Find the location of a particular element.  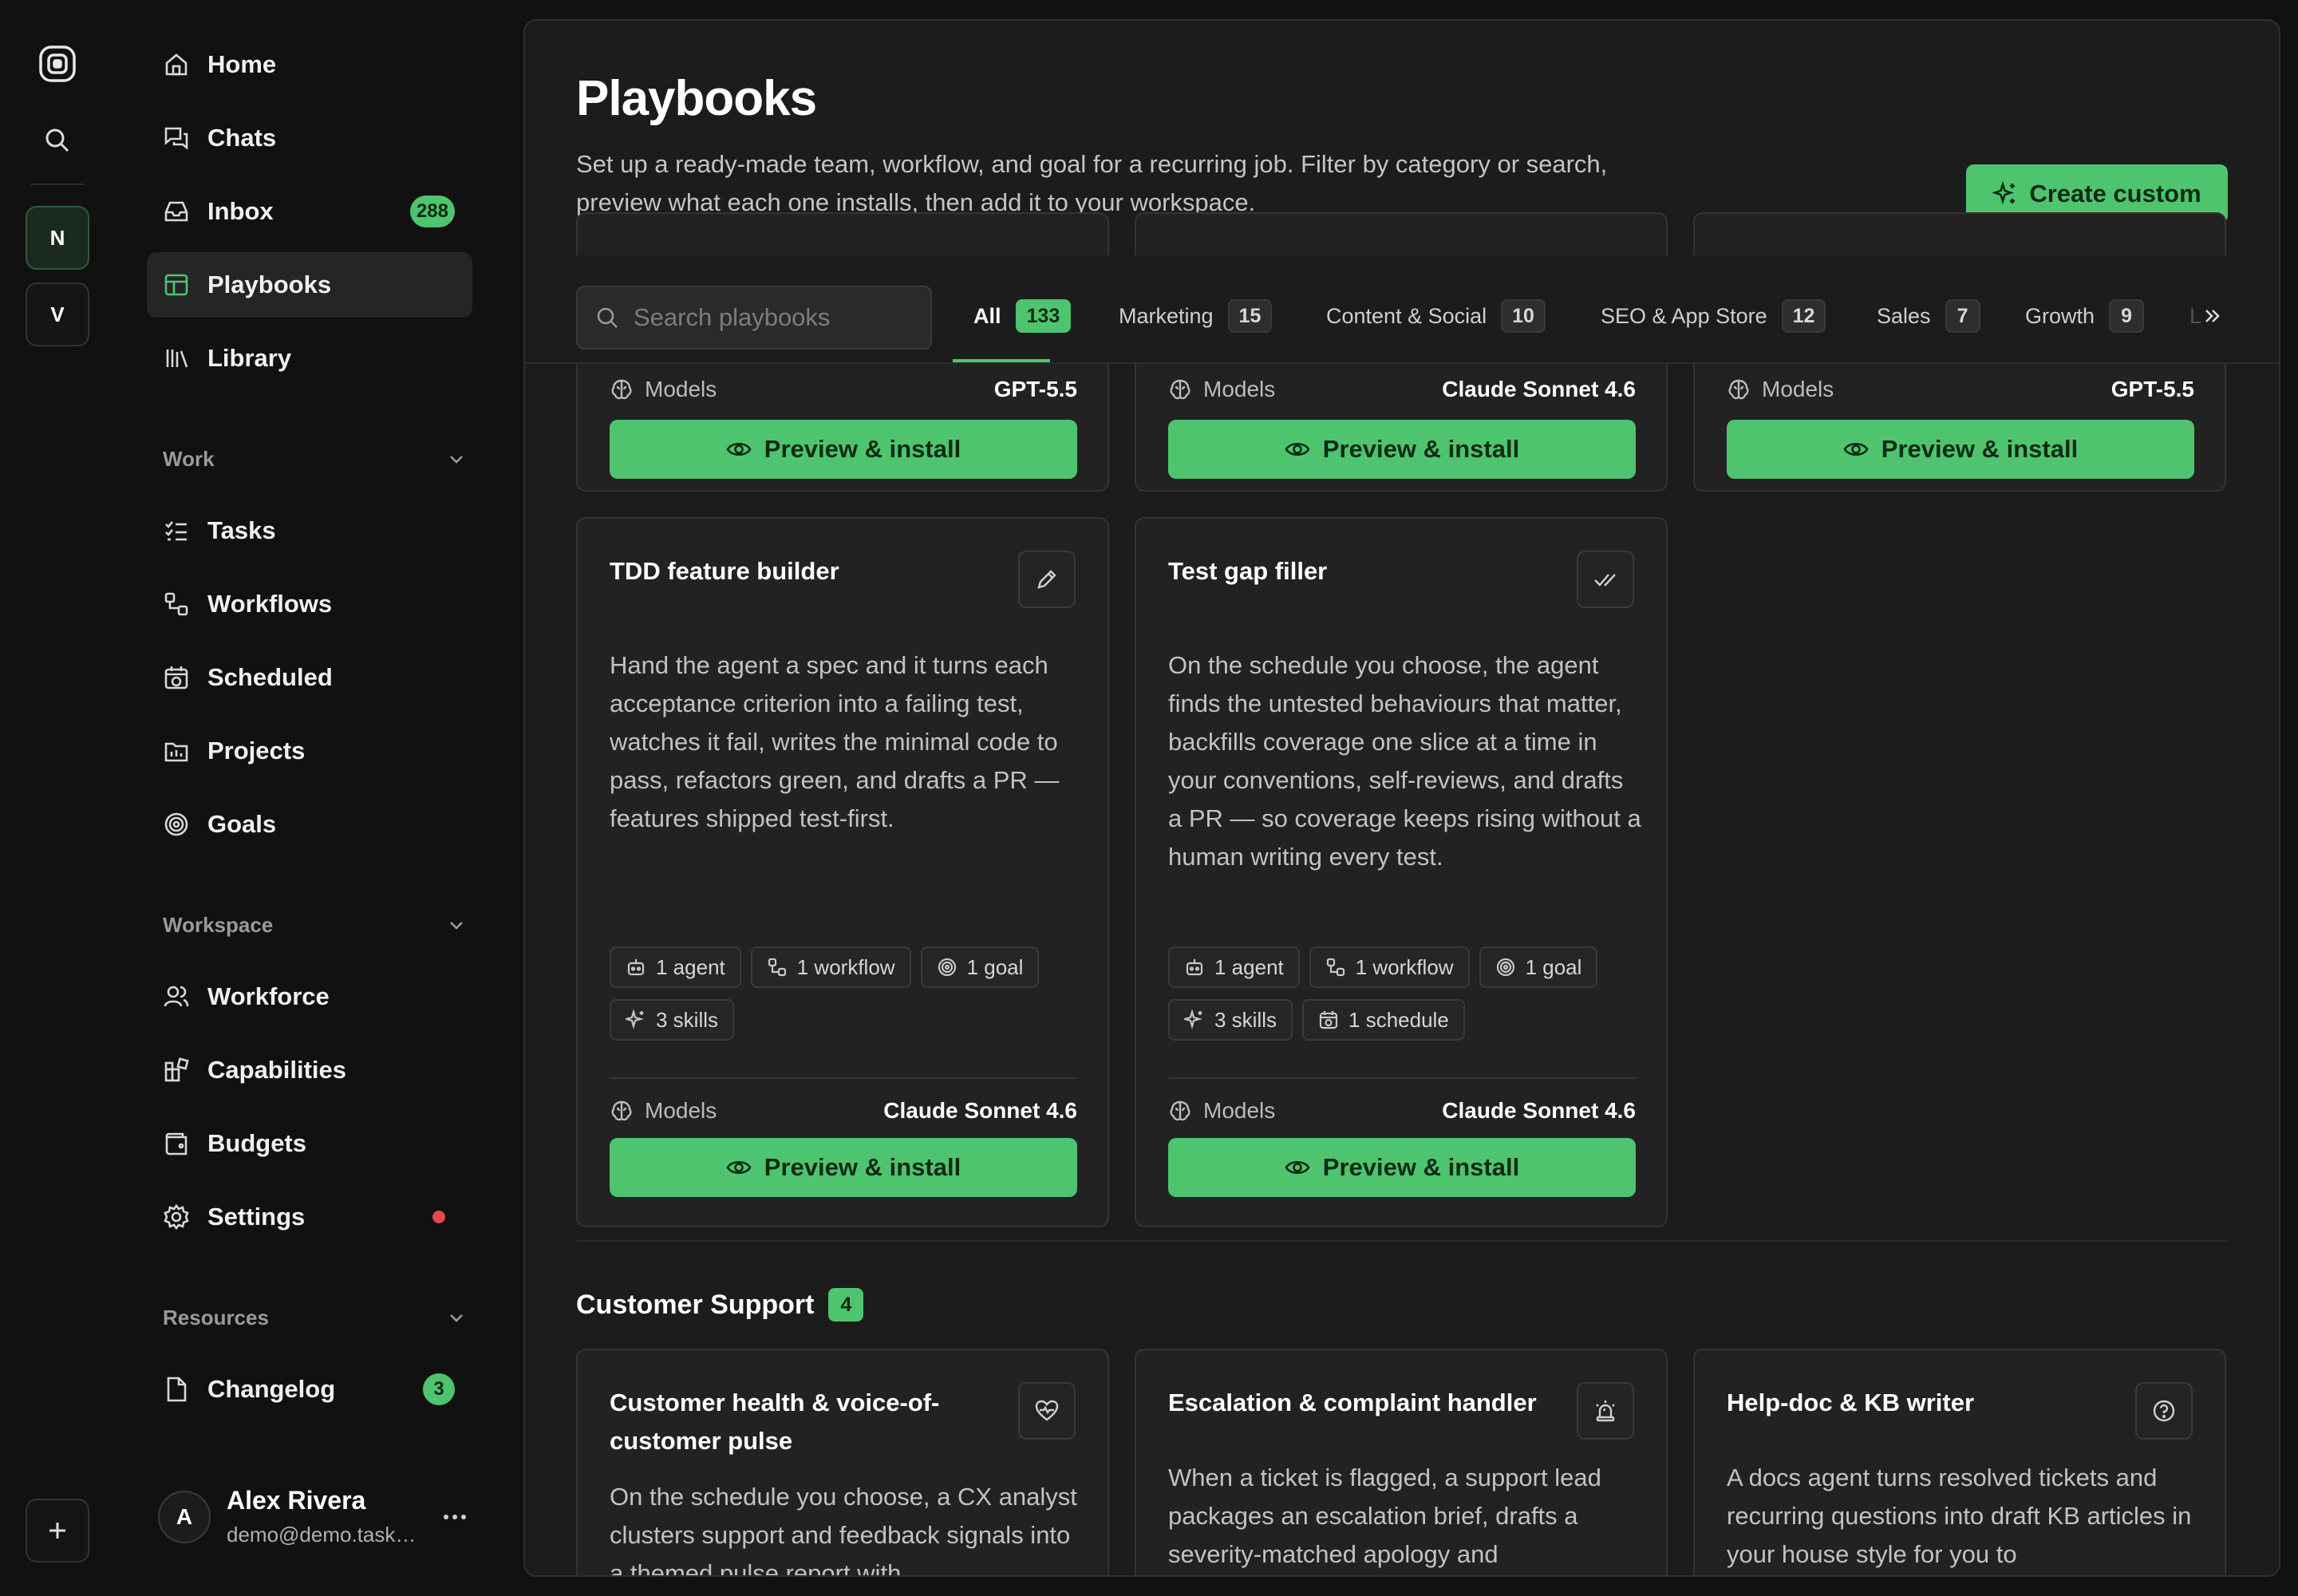

sidebar-item-label: Playbooks is located at coordinates (269, 284).